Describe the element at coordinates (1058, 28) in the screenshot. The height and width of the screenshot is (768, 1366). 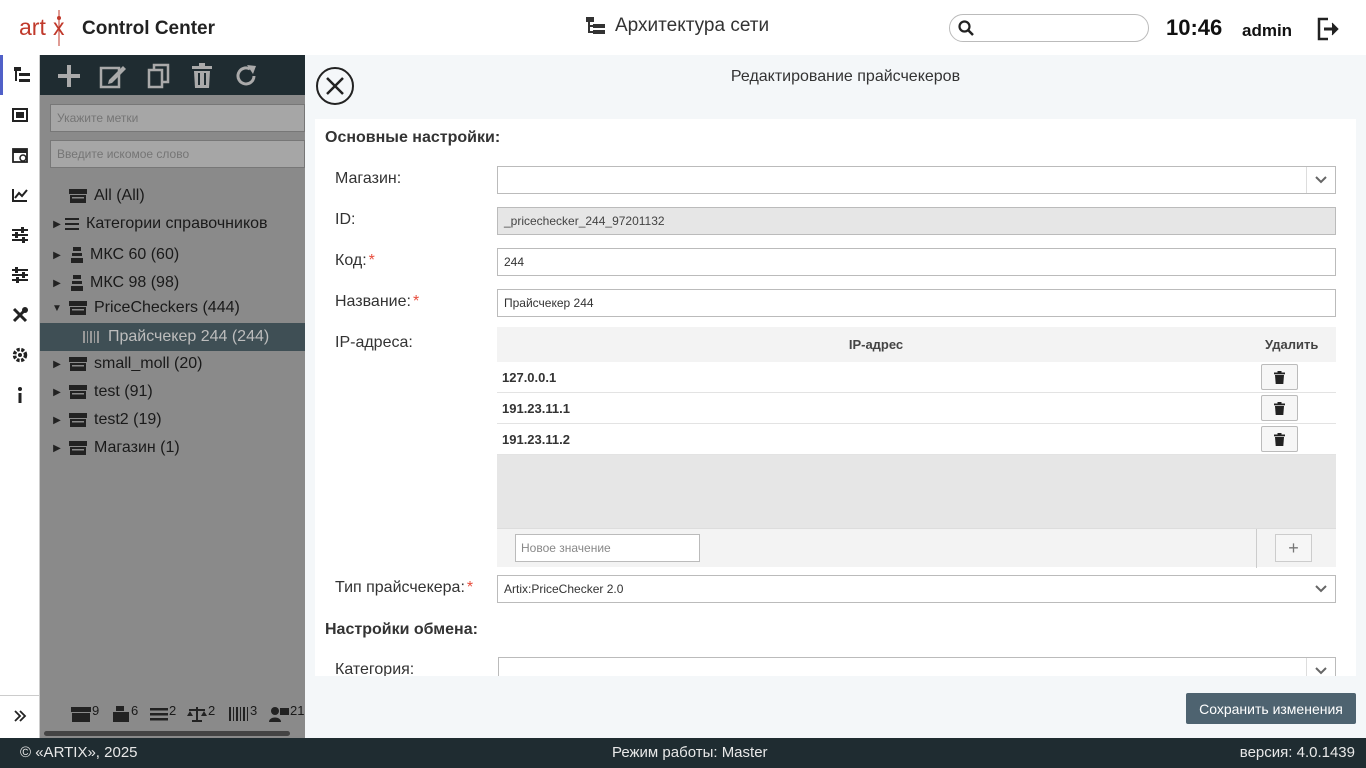
I see `search-input` at that location.